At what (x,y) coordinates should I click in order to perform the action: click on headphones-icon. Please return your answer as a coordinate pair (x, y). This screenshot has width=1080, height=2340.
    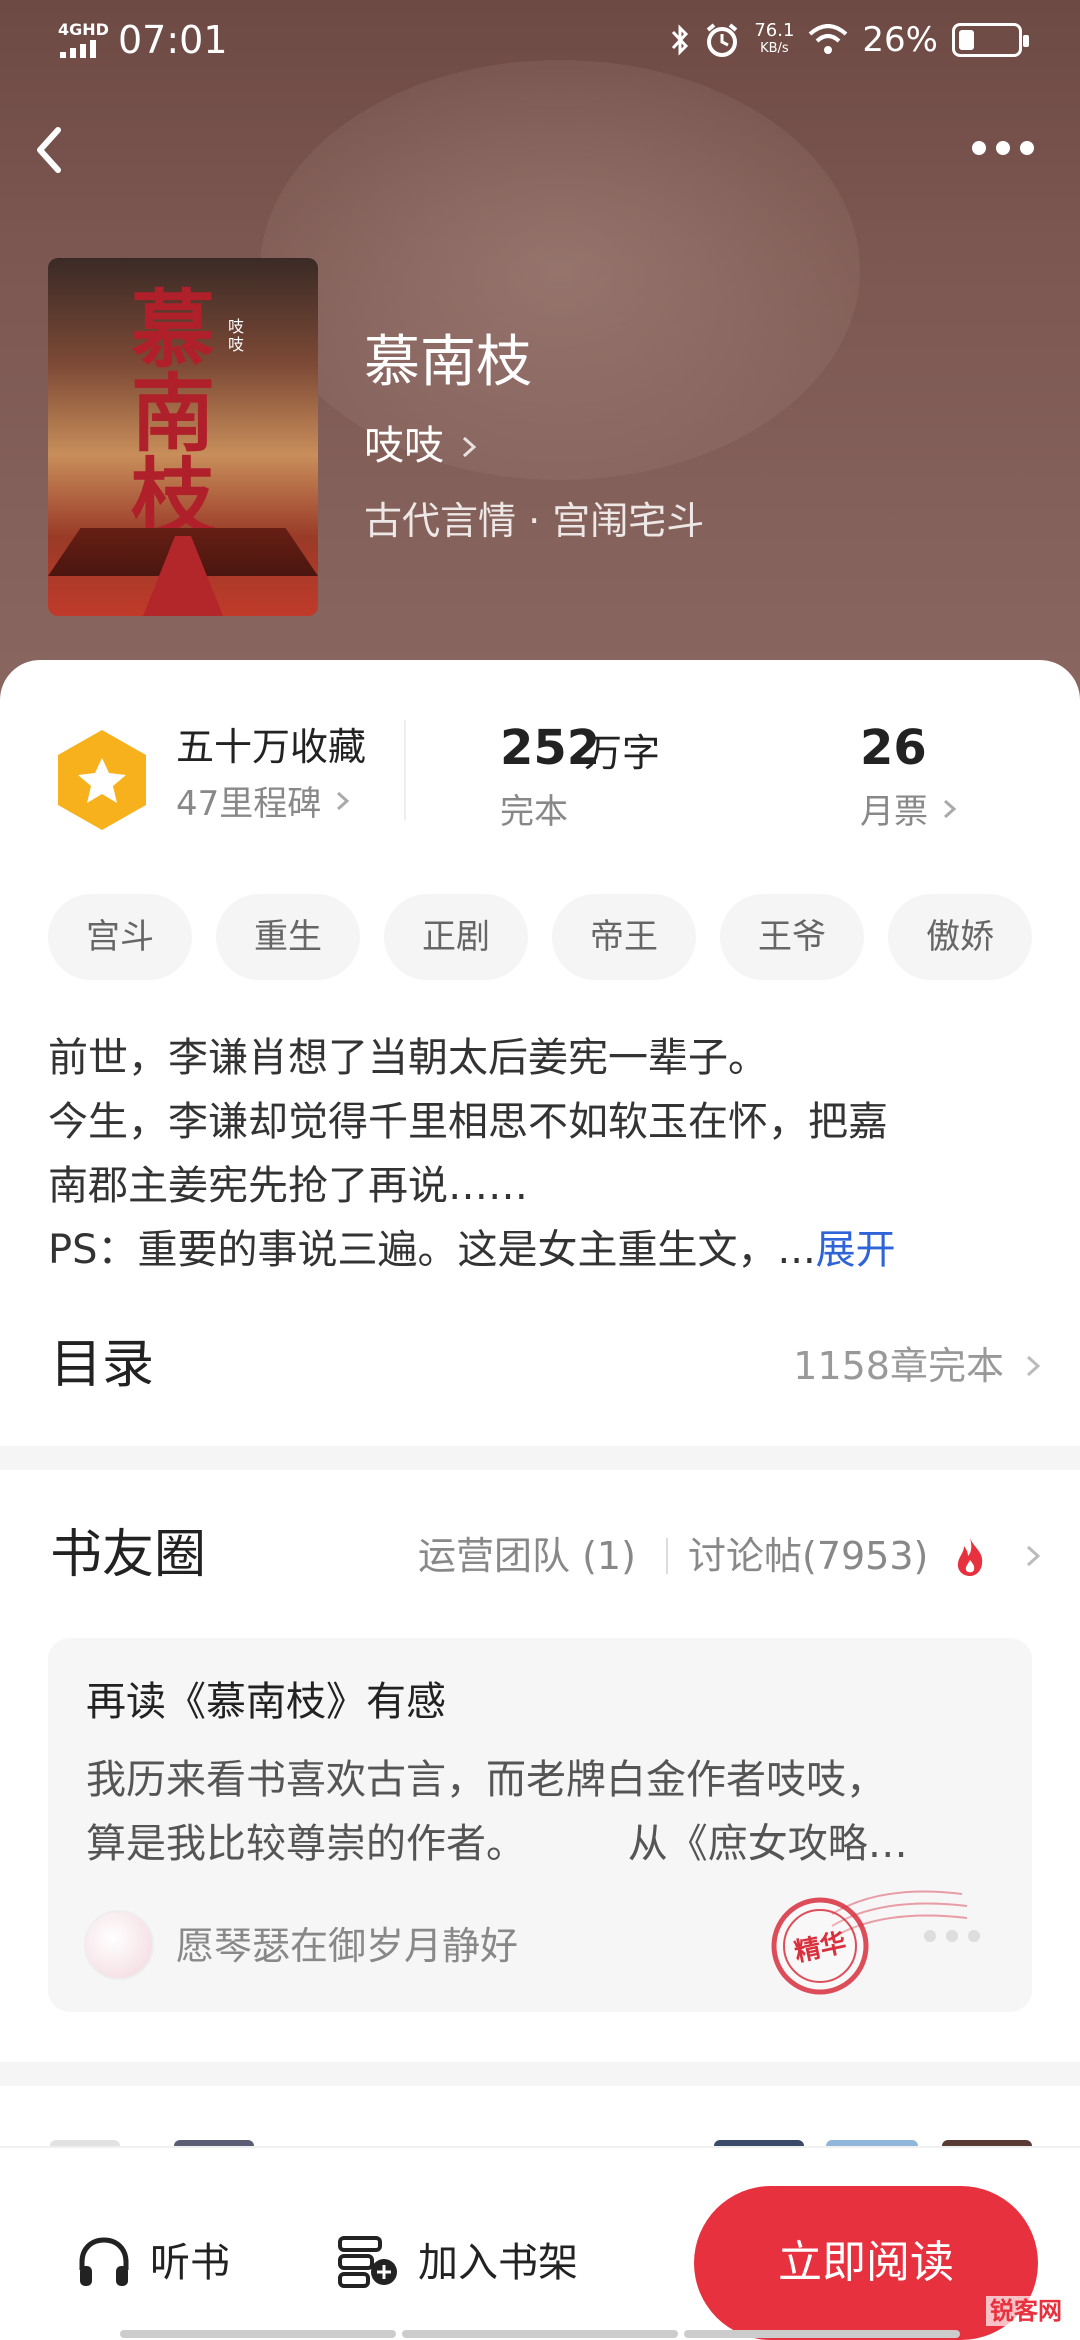
    Looking at the image, I should click on (104, 2262).